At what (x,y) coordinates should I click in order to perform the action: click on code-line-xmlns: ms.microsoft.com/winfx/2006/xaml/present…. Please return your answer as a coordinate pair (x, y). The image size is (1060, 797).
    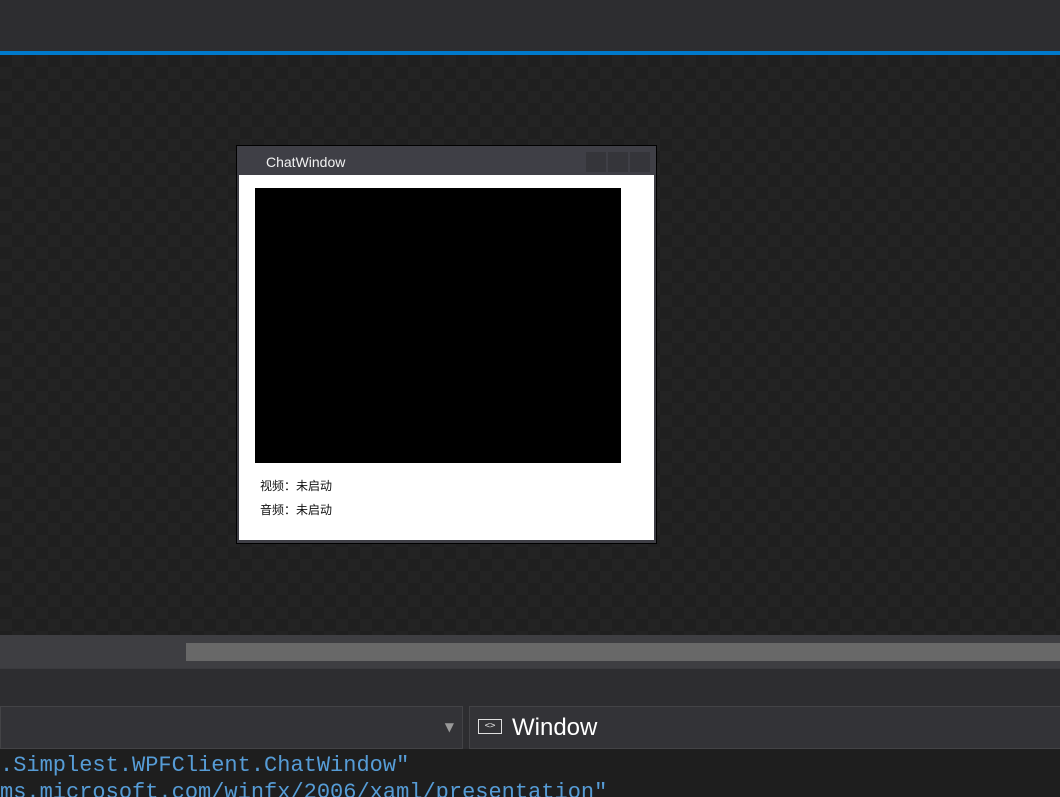
    Looking at the image, I should click on (304, 788).